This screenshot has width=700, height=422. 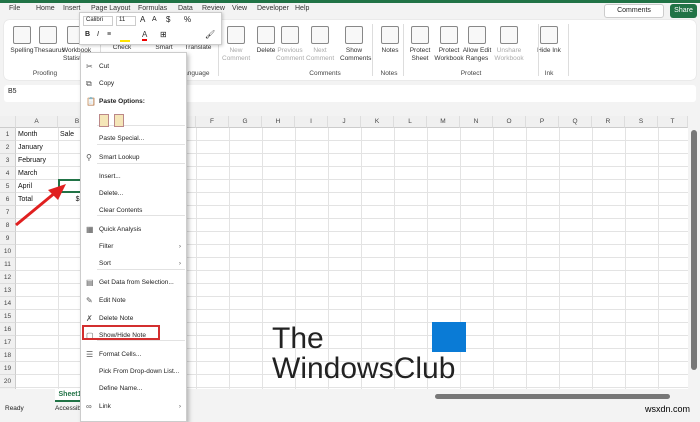 What do you see at coordinates (152, 8) in the screenshot?
I see `tab-formulas: Formulas` at bounding box center [152, 8].